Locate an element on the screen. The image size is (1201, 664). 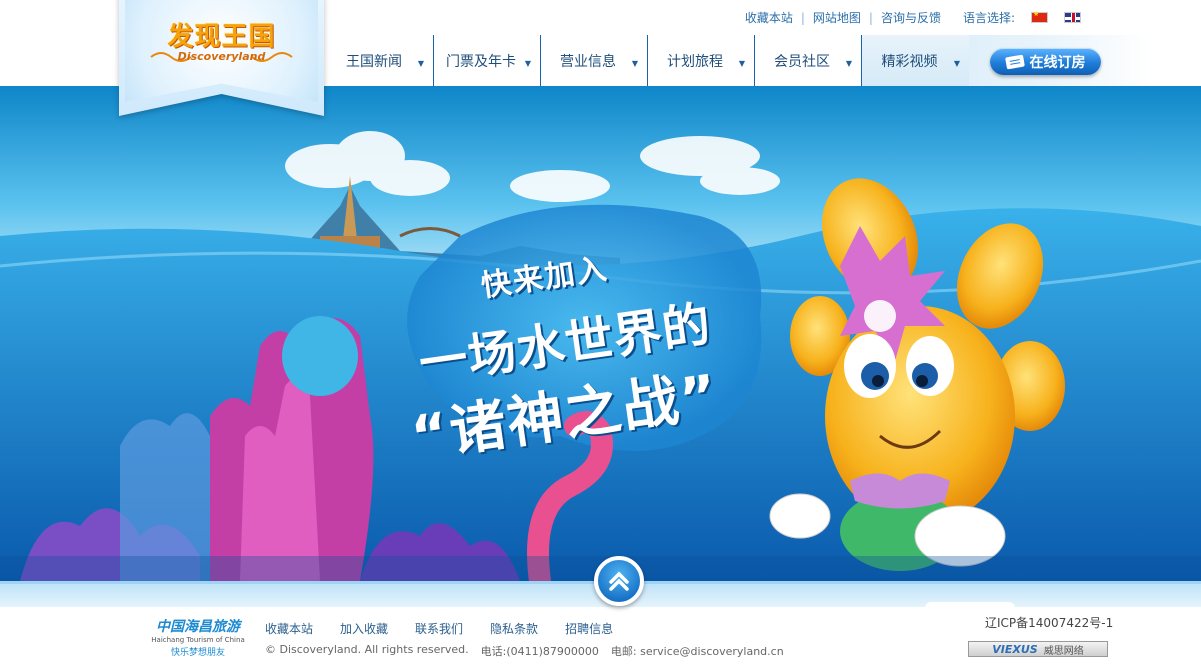
logo-text-en: Discoveryland is located at coordinates (221, 56).